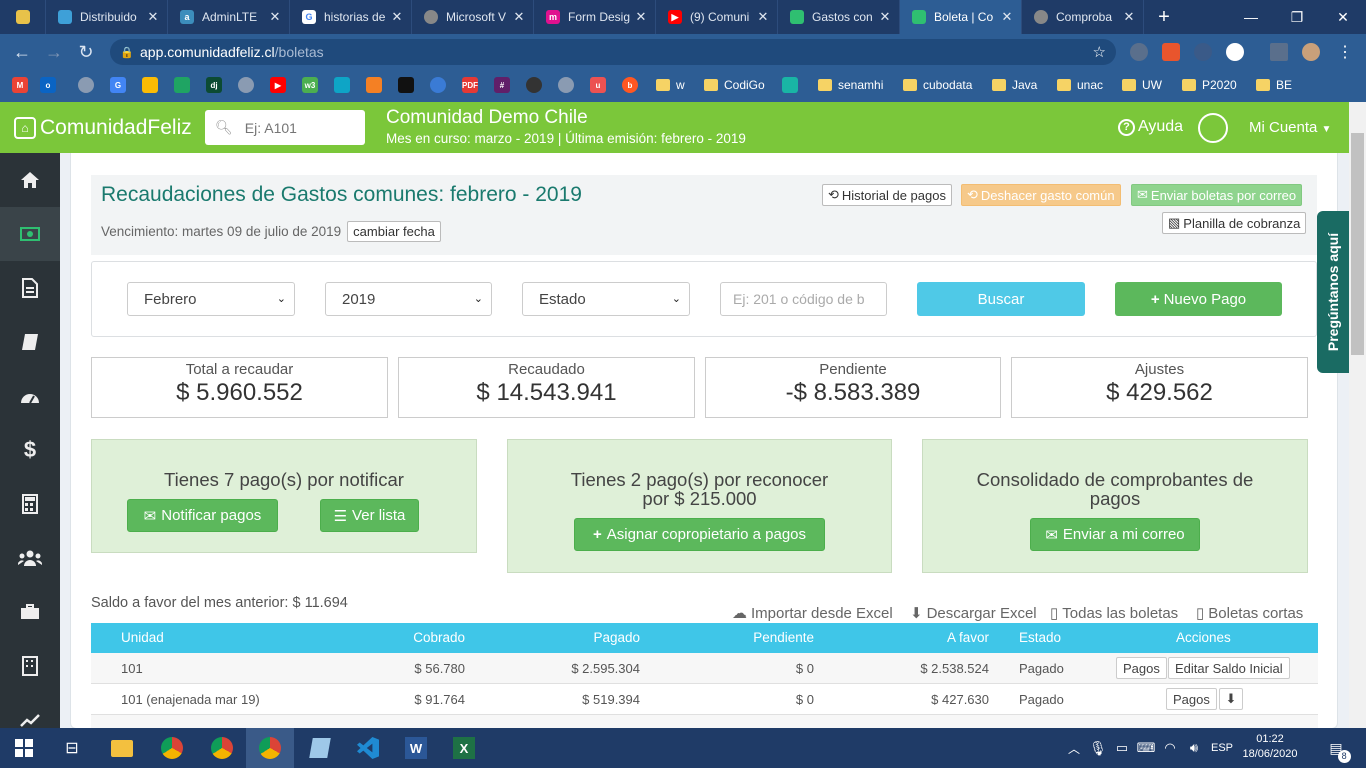 The image size is (1366, 768). Describe the element at coordinates (30, 666) in the screenshot. I see `sidebar-item-building` at that location.